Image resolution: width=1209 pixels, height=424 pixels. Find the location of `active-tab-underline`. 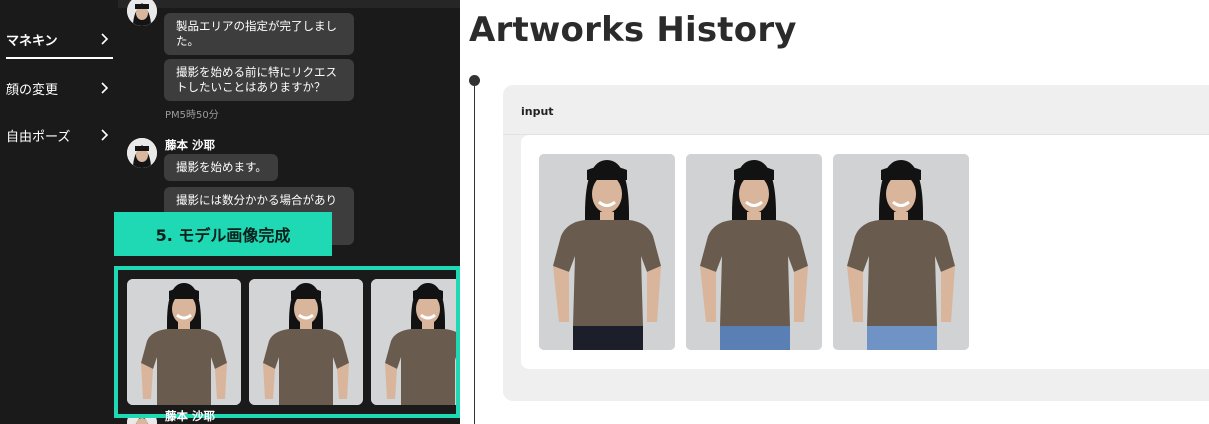

active-tab-underline is located at coordinates (59, 58).